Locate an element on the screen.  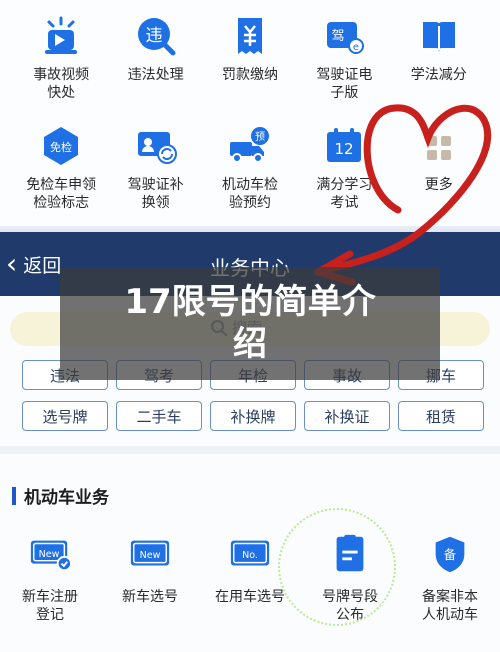
tag-replace-plate: 补换牌 is located at coordinates (253, 416).